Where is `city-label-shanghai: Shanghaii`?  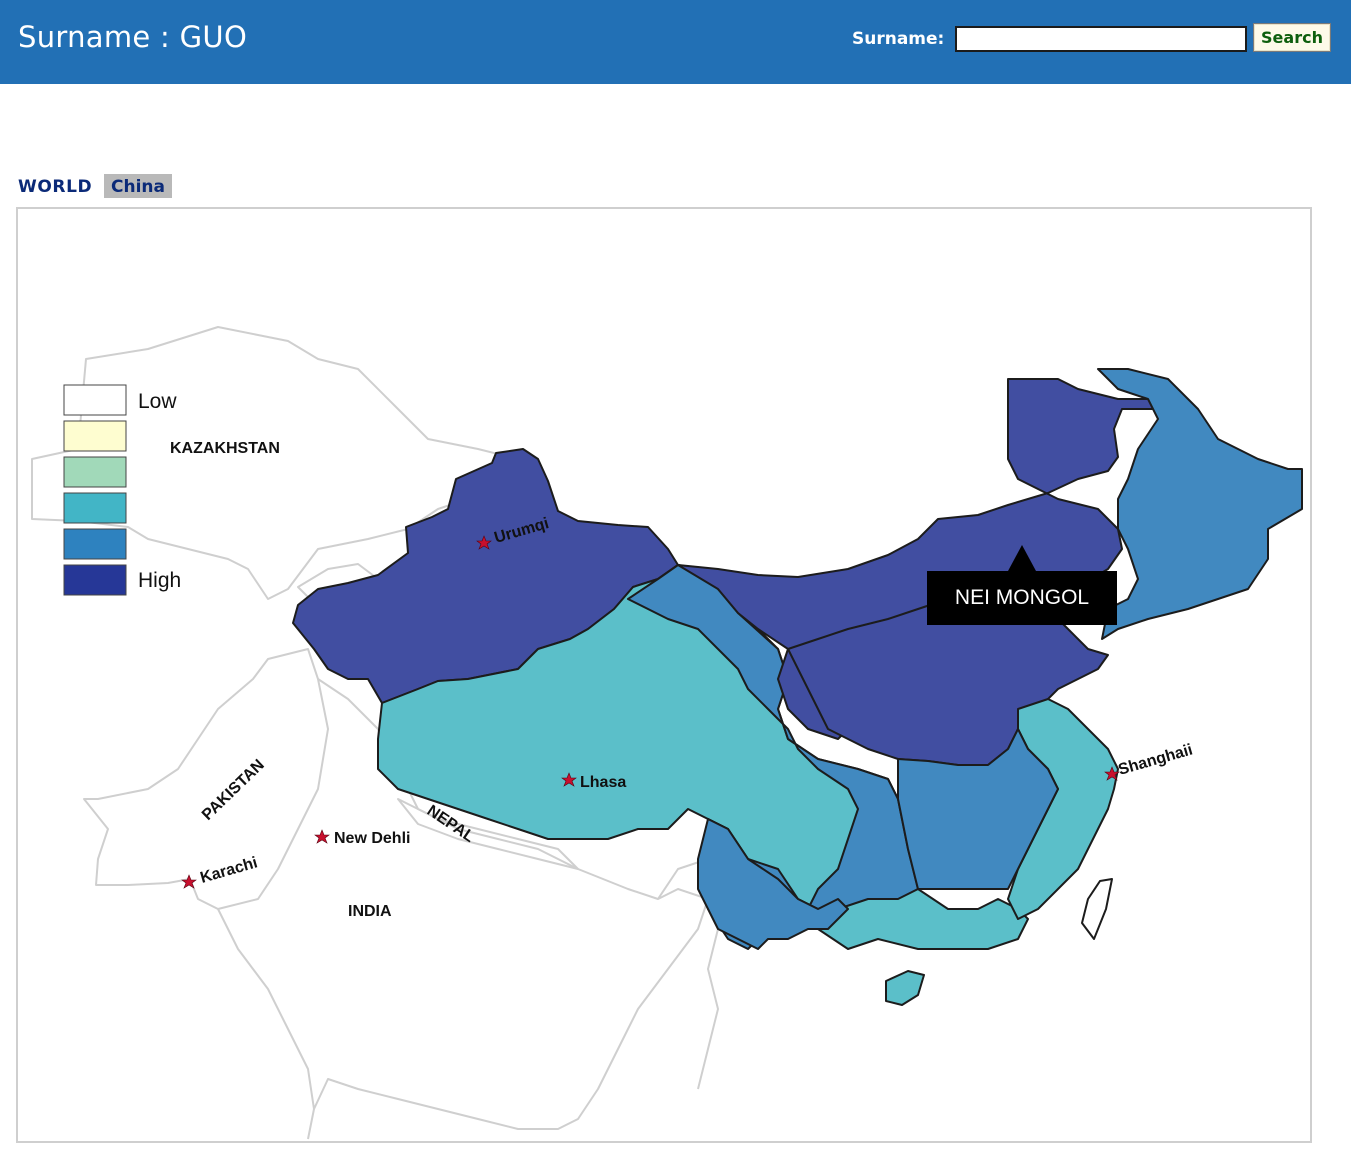
city-label-shanghai: Shanghaii is located at coordinates (1155, 759).